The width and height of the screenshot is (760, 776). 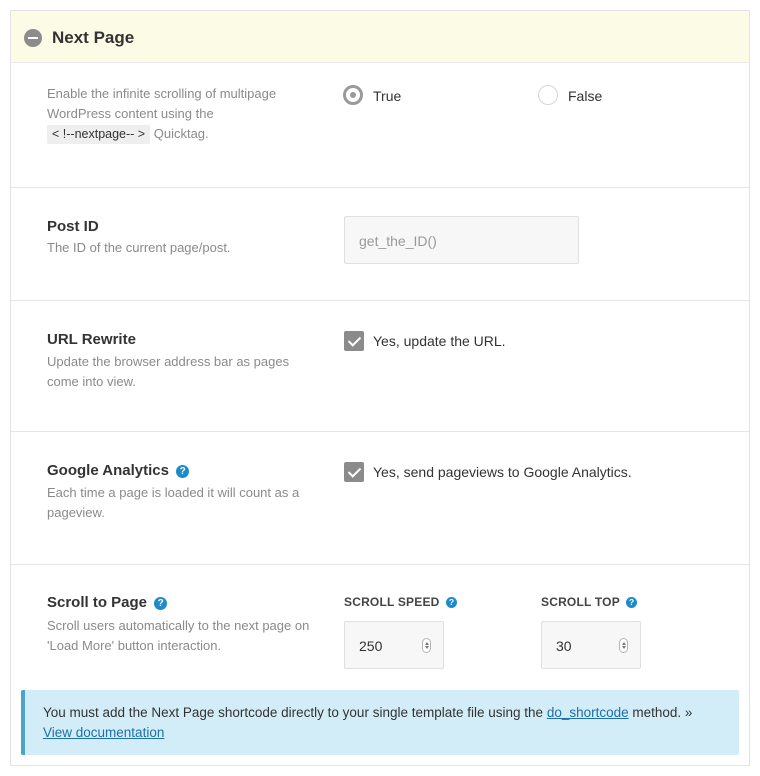 What do you see at coordinates (93, 37) in the screenshot?
I see `panel-title: Next Page` at bounding box center [93, 37].